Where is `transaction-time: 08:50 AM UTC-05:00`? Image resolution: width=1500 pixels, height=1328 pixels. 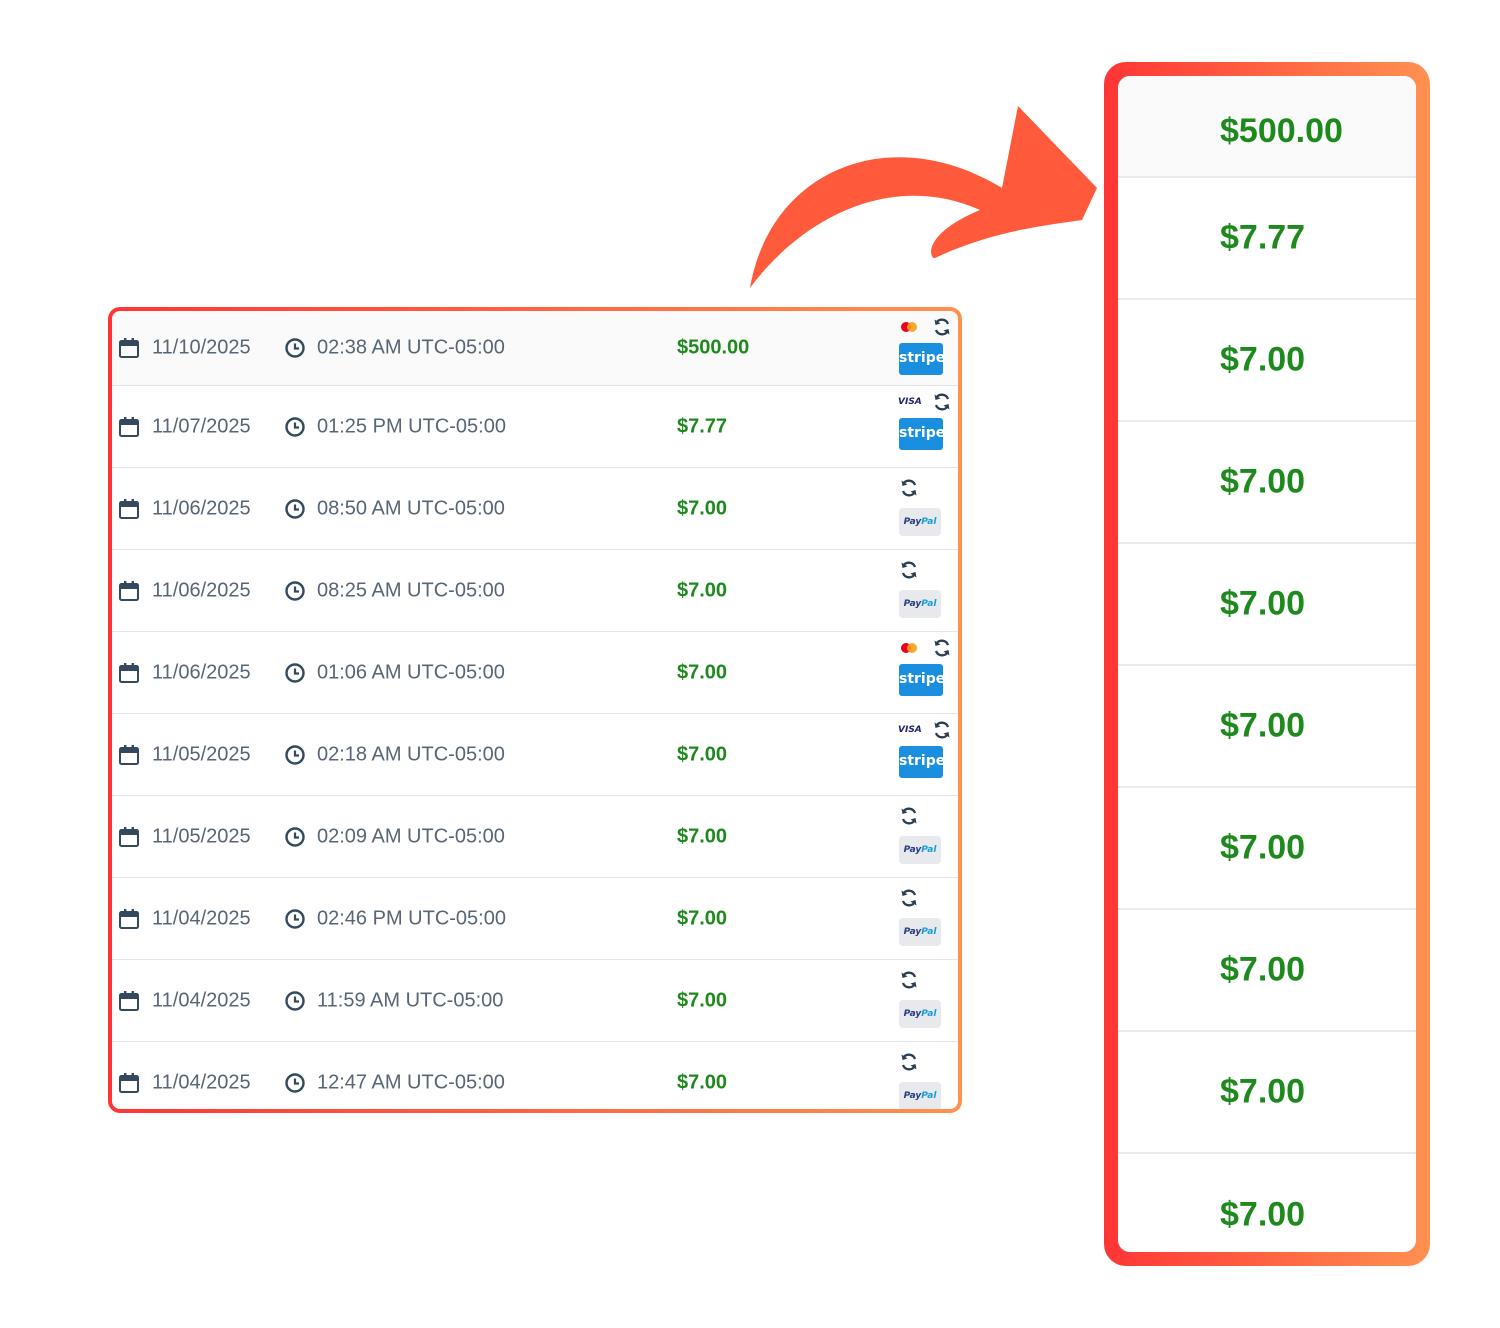
transaction-time: 08:50 AM UTC-05:00 is located at coordinates (411, 508).